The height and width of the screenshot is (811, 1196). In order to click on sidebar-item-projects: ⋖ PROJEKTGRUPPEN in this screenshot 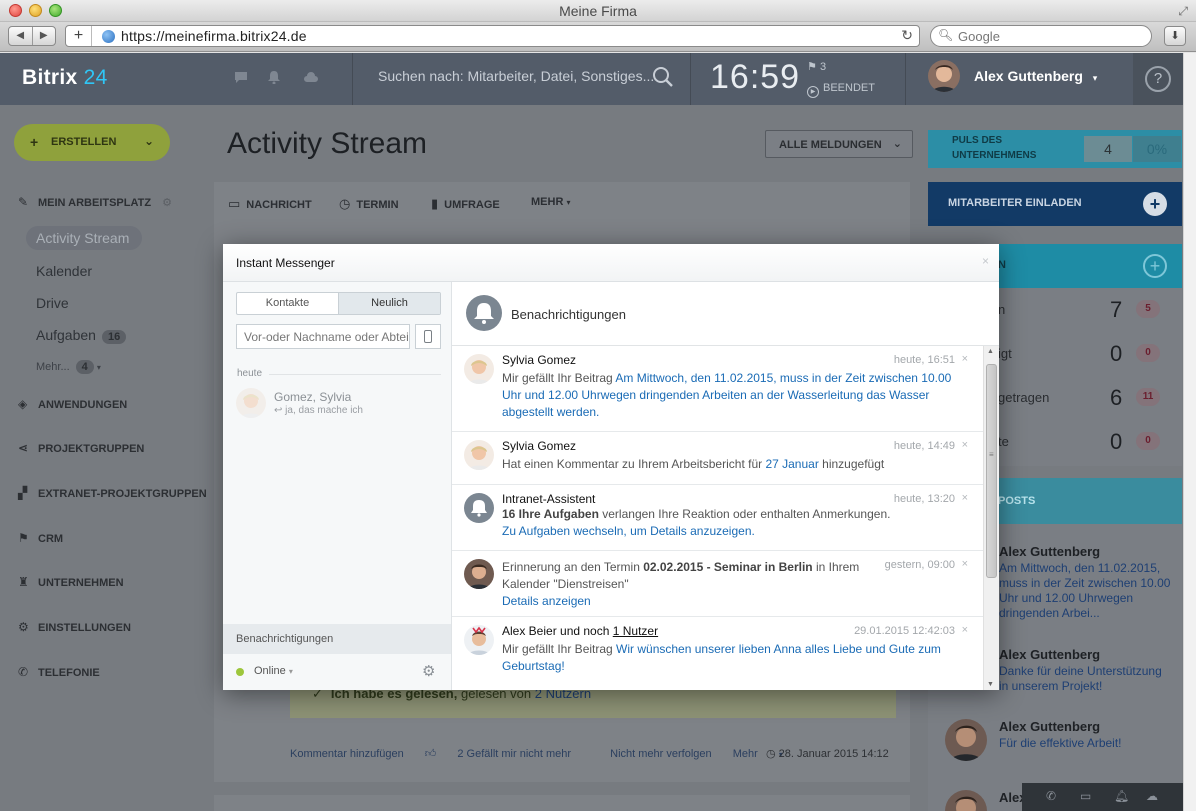, I will do `click(81, 448)`.